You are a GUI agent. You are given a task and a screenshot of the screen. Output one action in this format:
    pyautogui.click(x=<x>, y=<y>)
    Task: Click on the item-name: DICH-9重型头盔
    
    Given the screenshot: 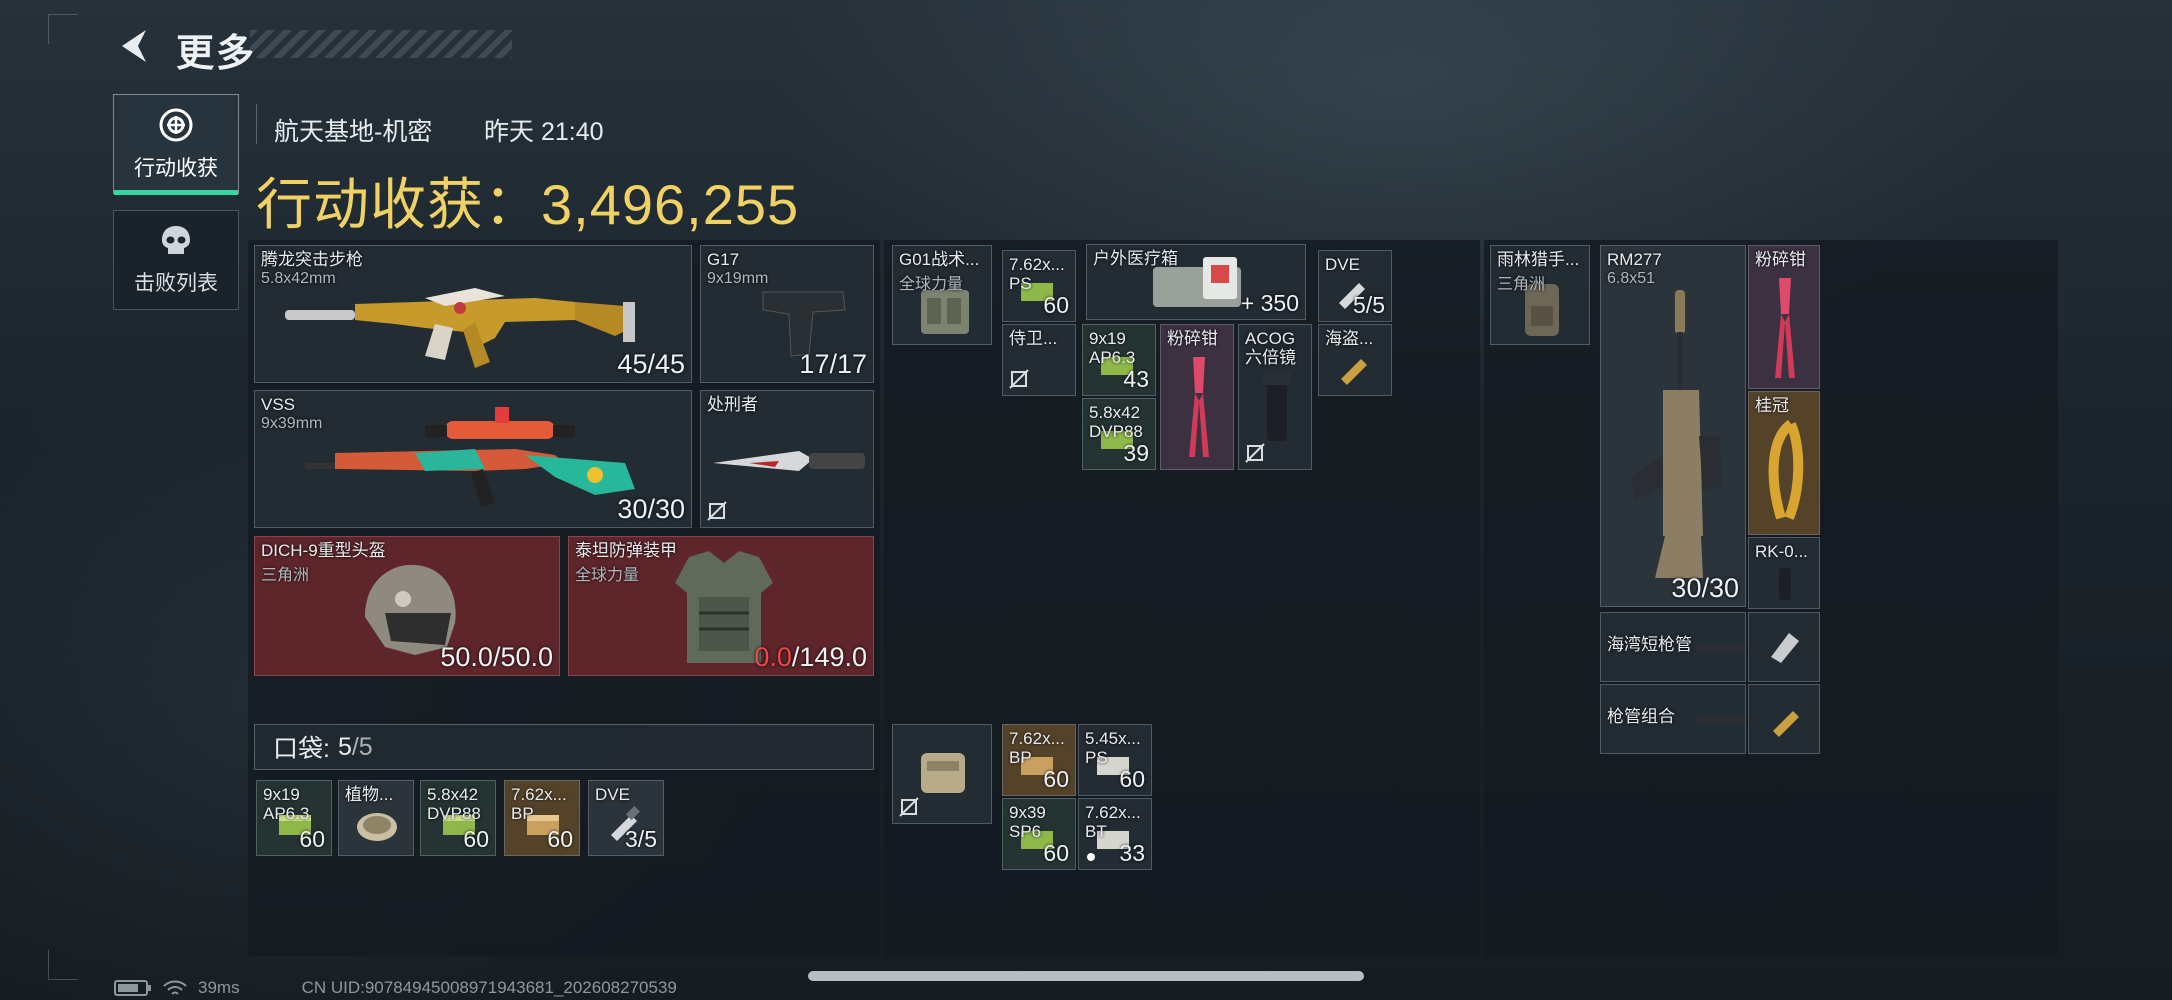 What is the action you would take?
    pyautogui.click(x=323, y=550)
    